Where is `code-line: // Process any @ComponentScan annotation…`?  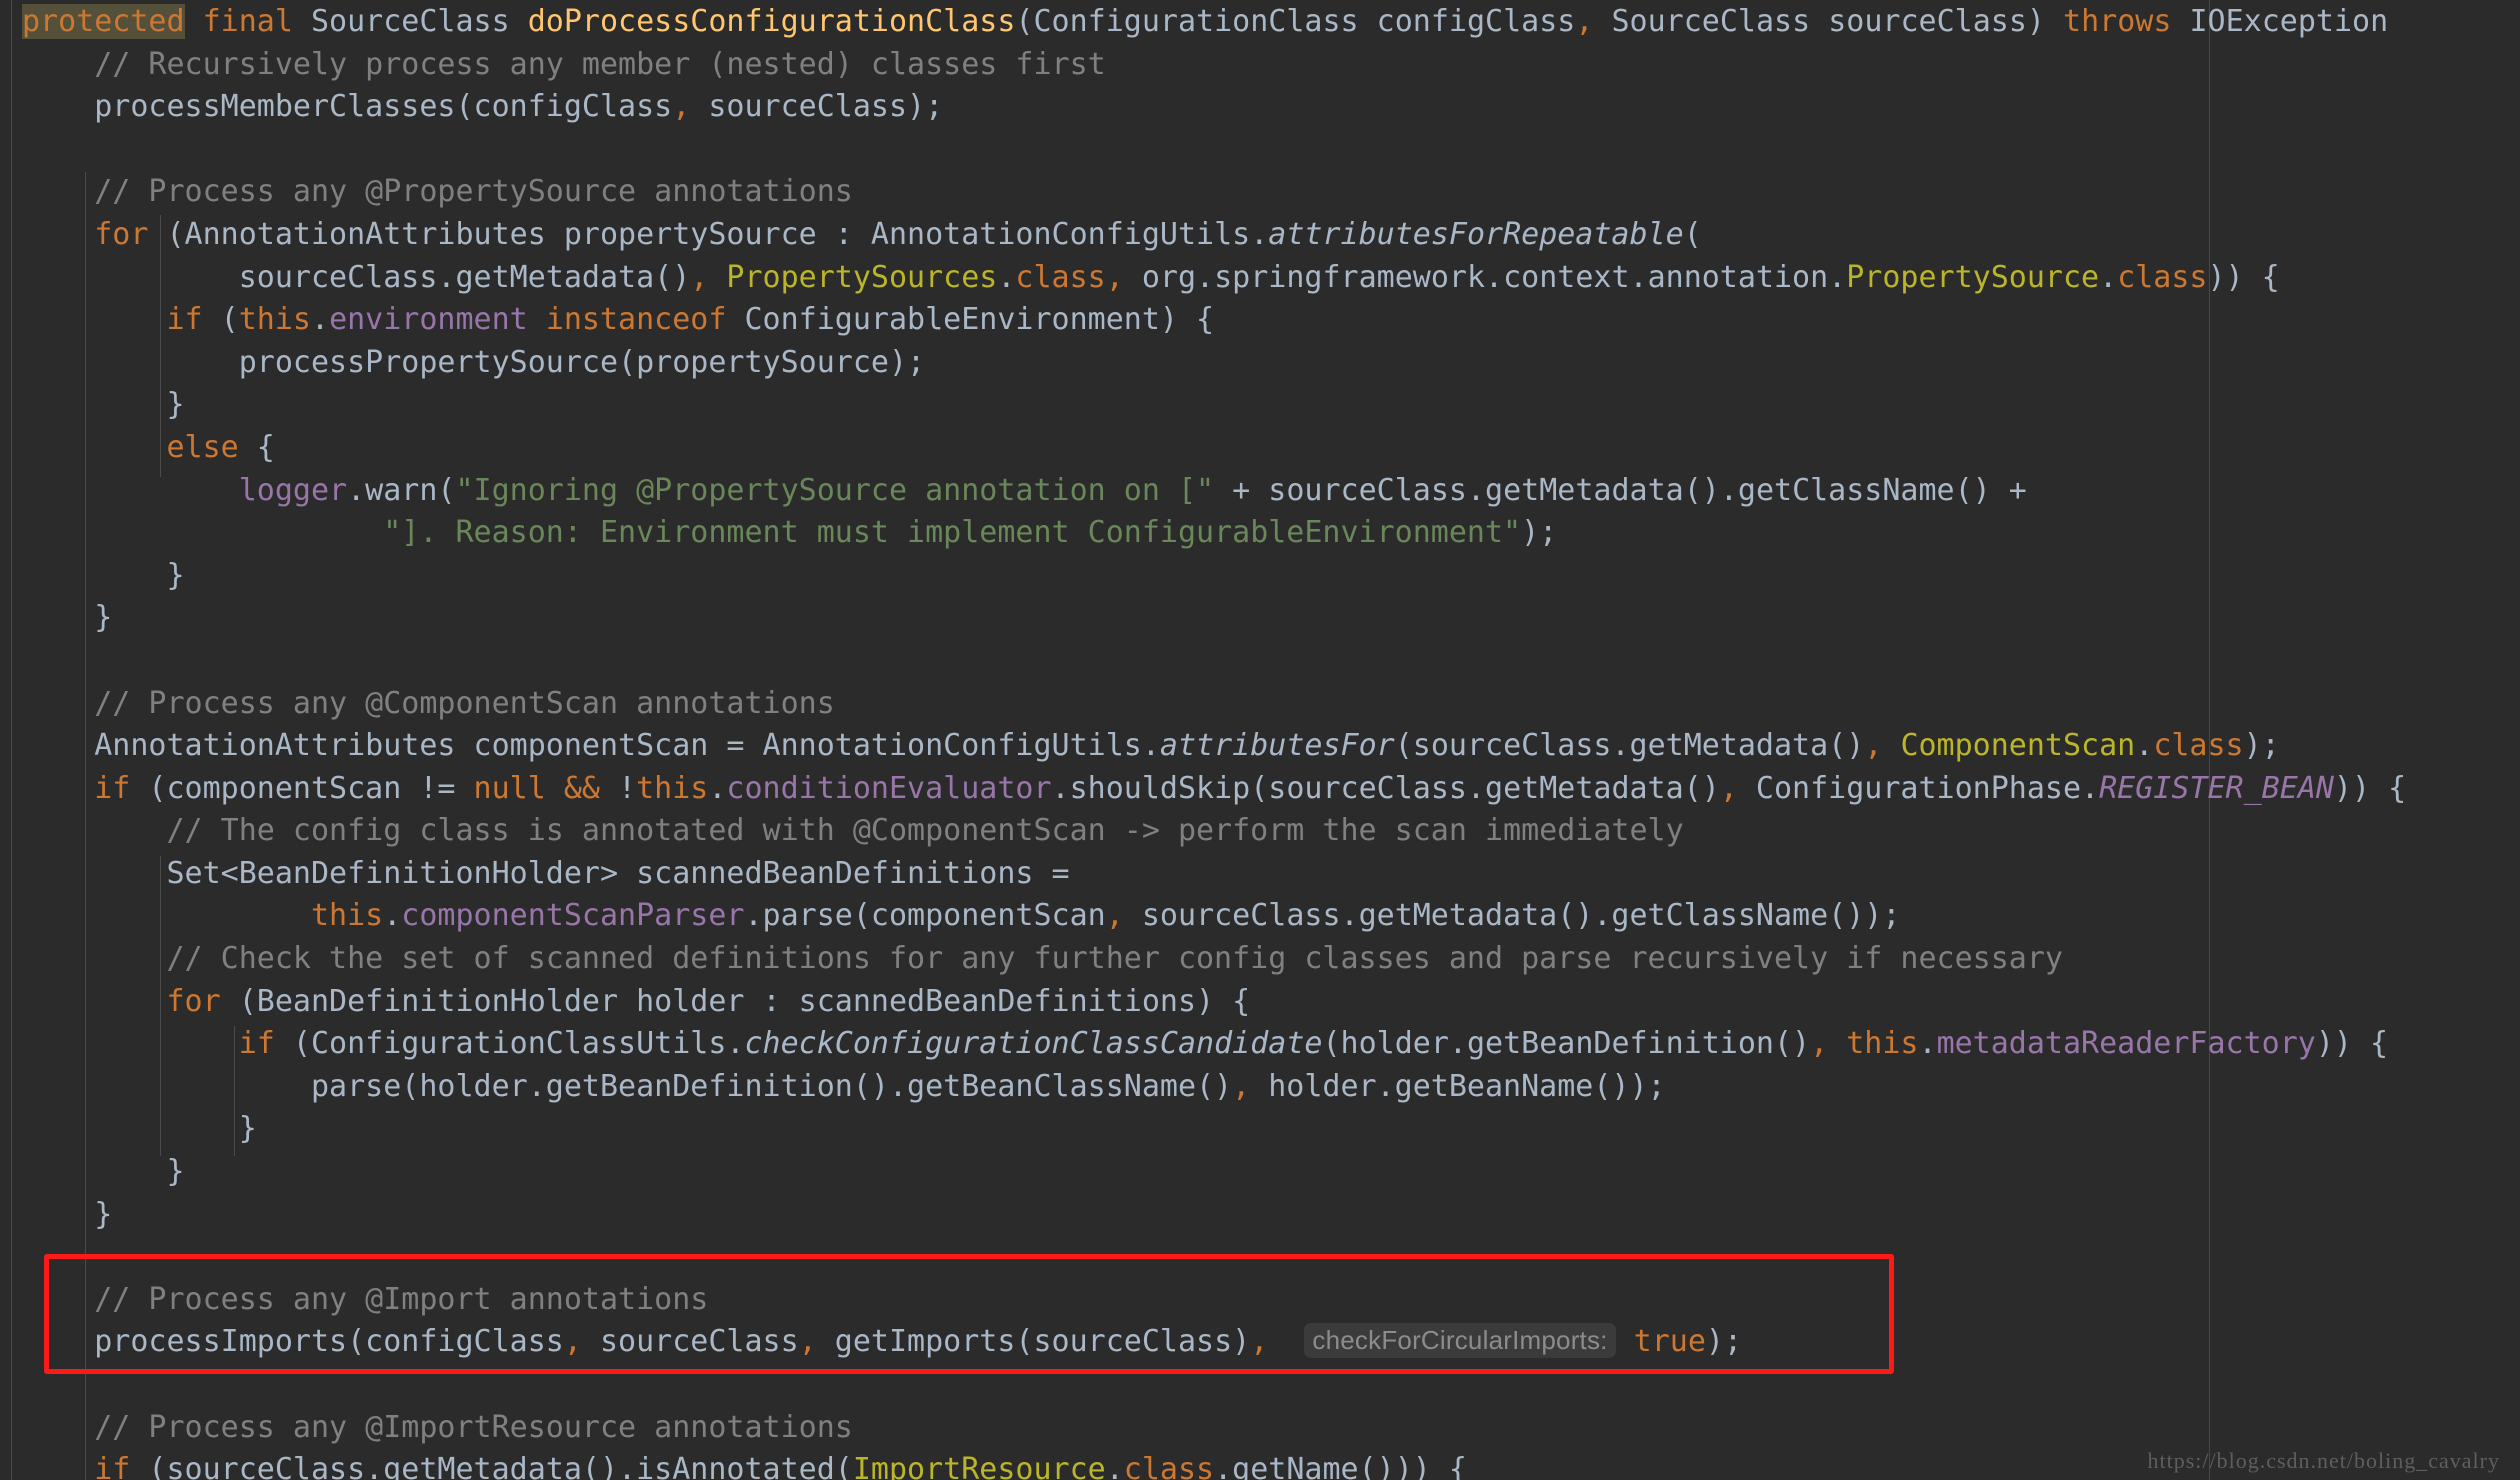 code-line: // Process any @ComponentScan annotation… is located at coordinates (1260, 704).